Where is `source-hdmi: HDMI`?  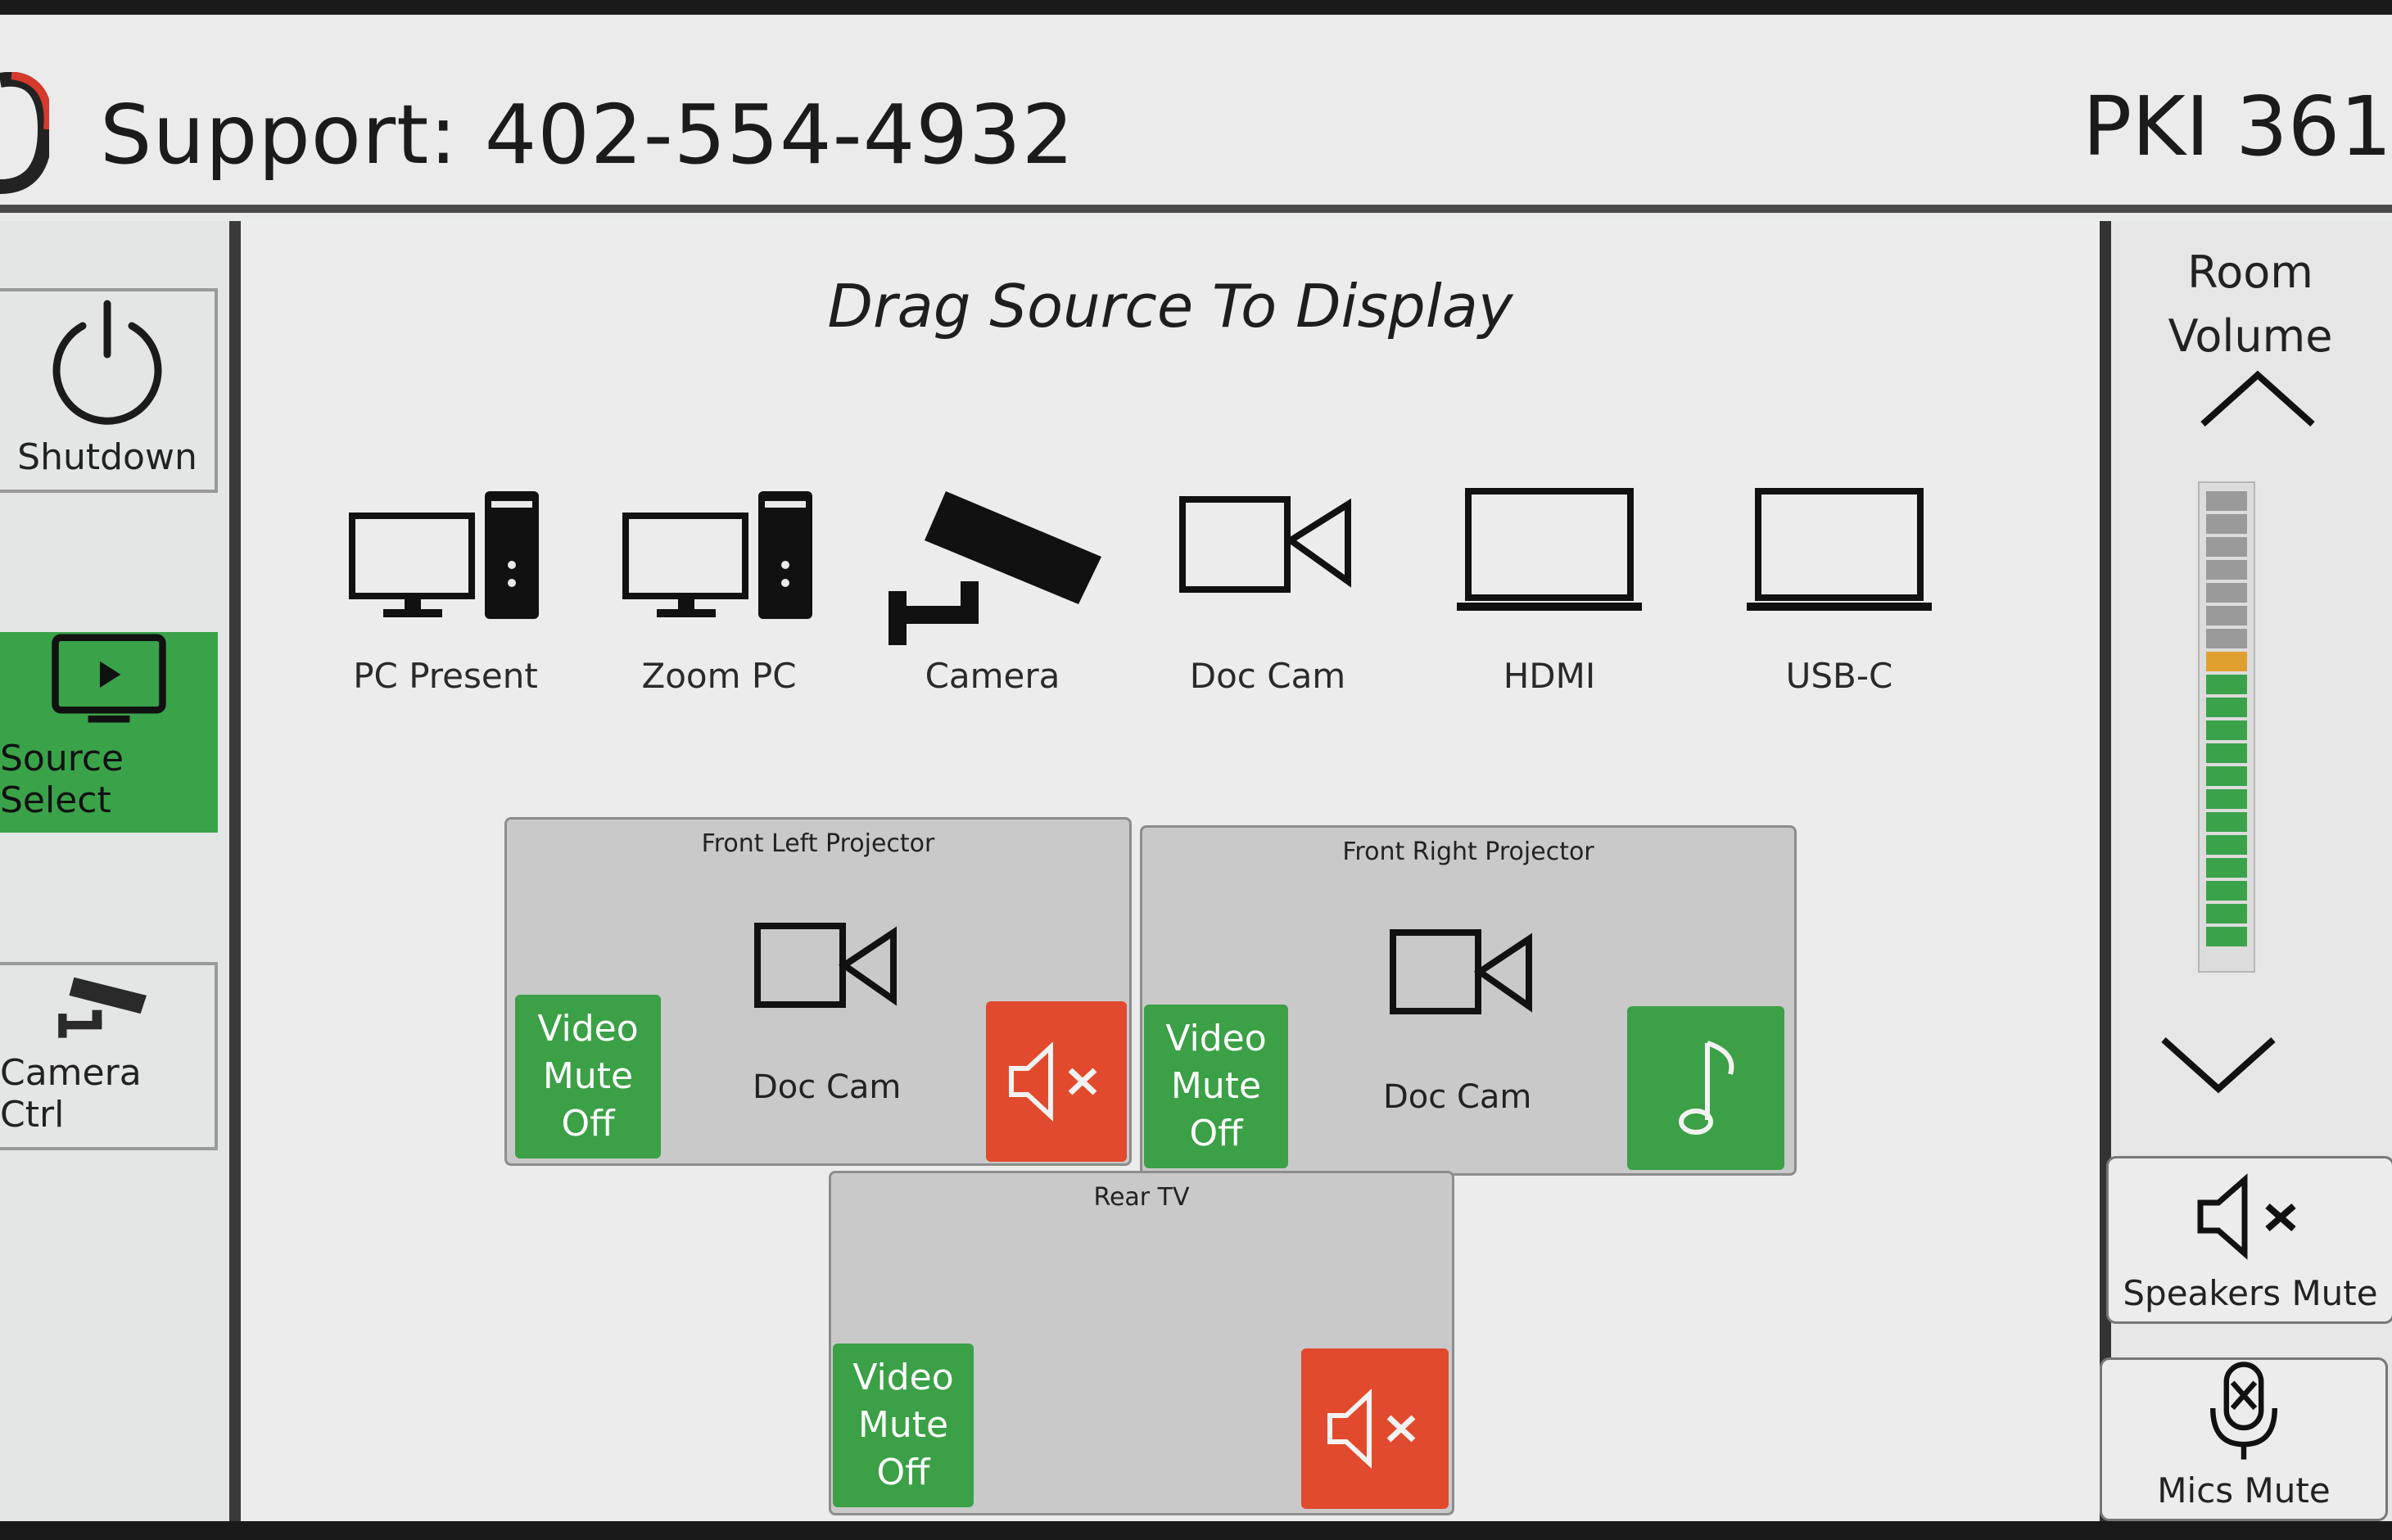 source-hdmi: HDMI is located at coordinates (1549, 589).